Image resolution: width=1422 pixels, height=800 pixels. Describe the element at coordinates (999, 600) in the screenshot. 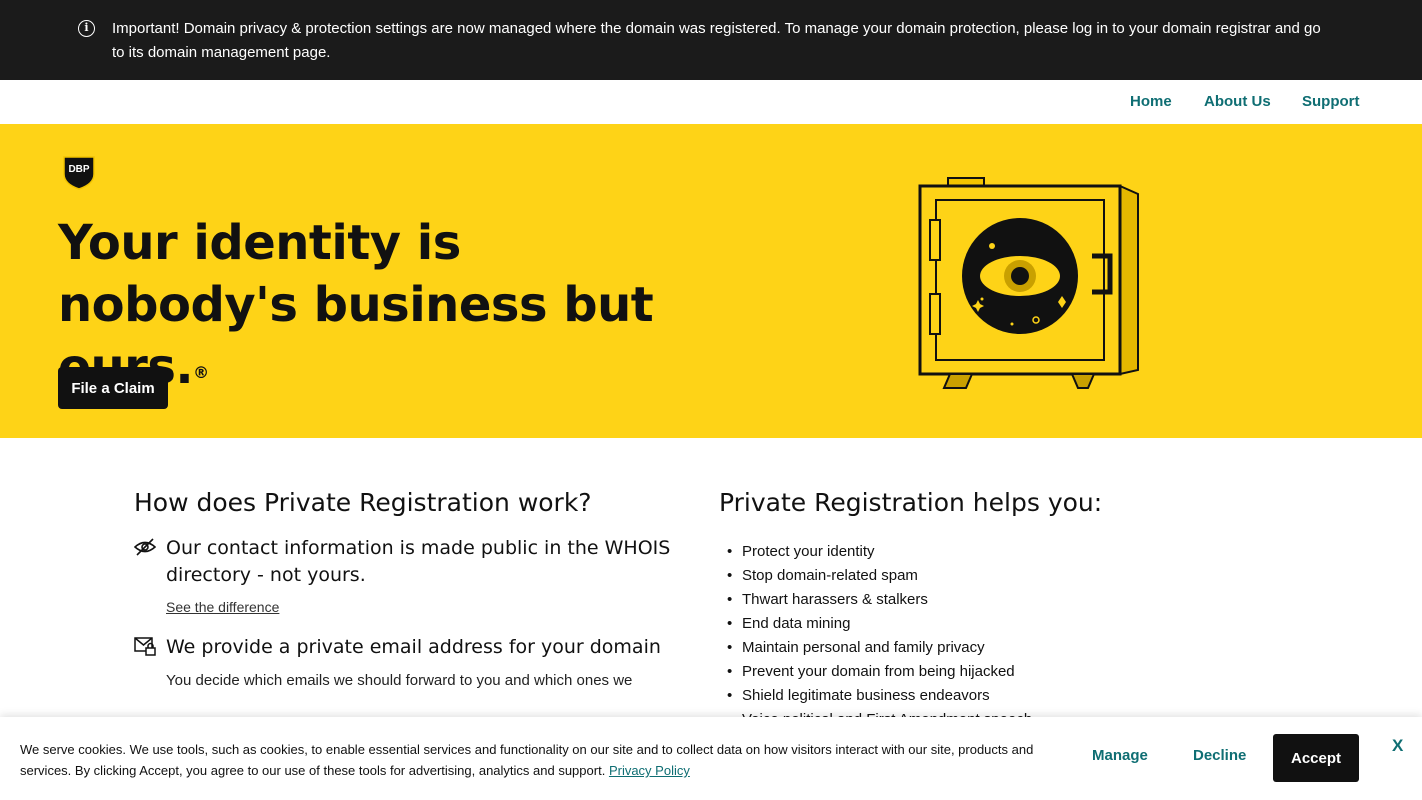

I see `benefit-item: Thwart harassers & stalkers` at that location.